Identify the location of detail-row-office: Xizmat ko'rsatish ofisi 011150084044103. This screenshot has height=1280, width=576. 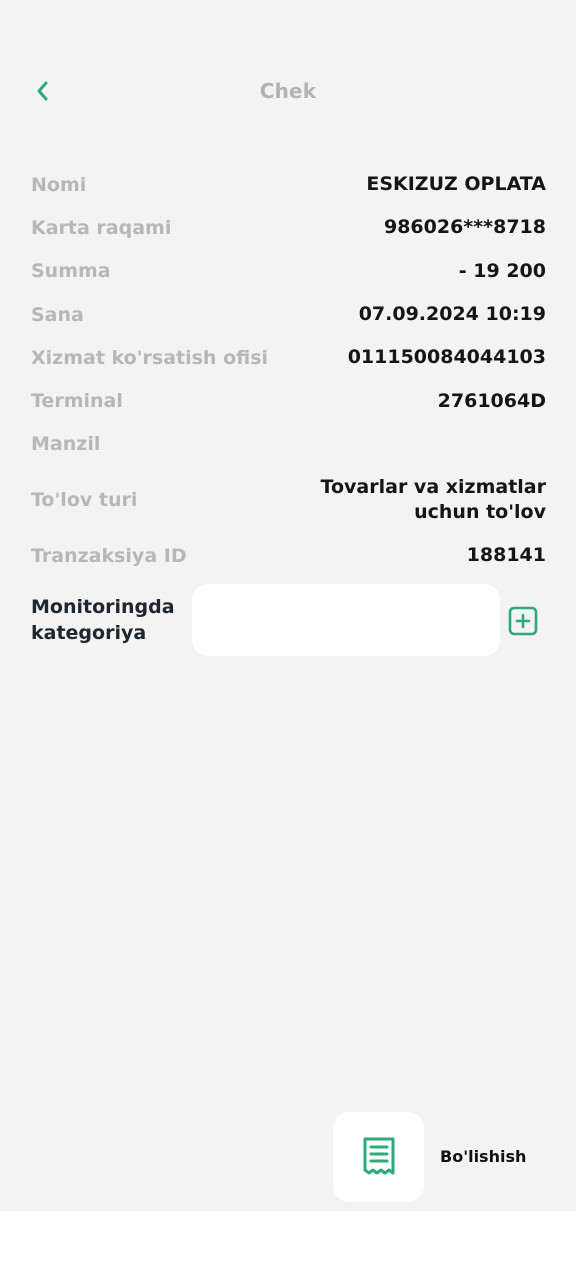
(288, 357).